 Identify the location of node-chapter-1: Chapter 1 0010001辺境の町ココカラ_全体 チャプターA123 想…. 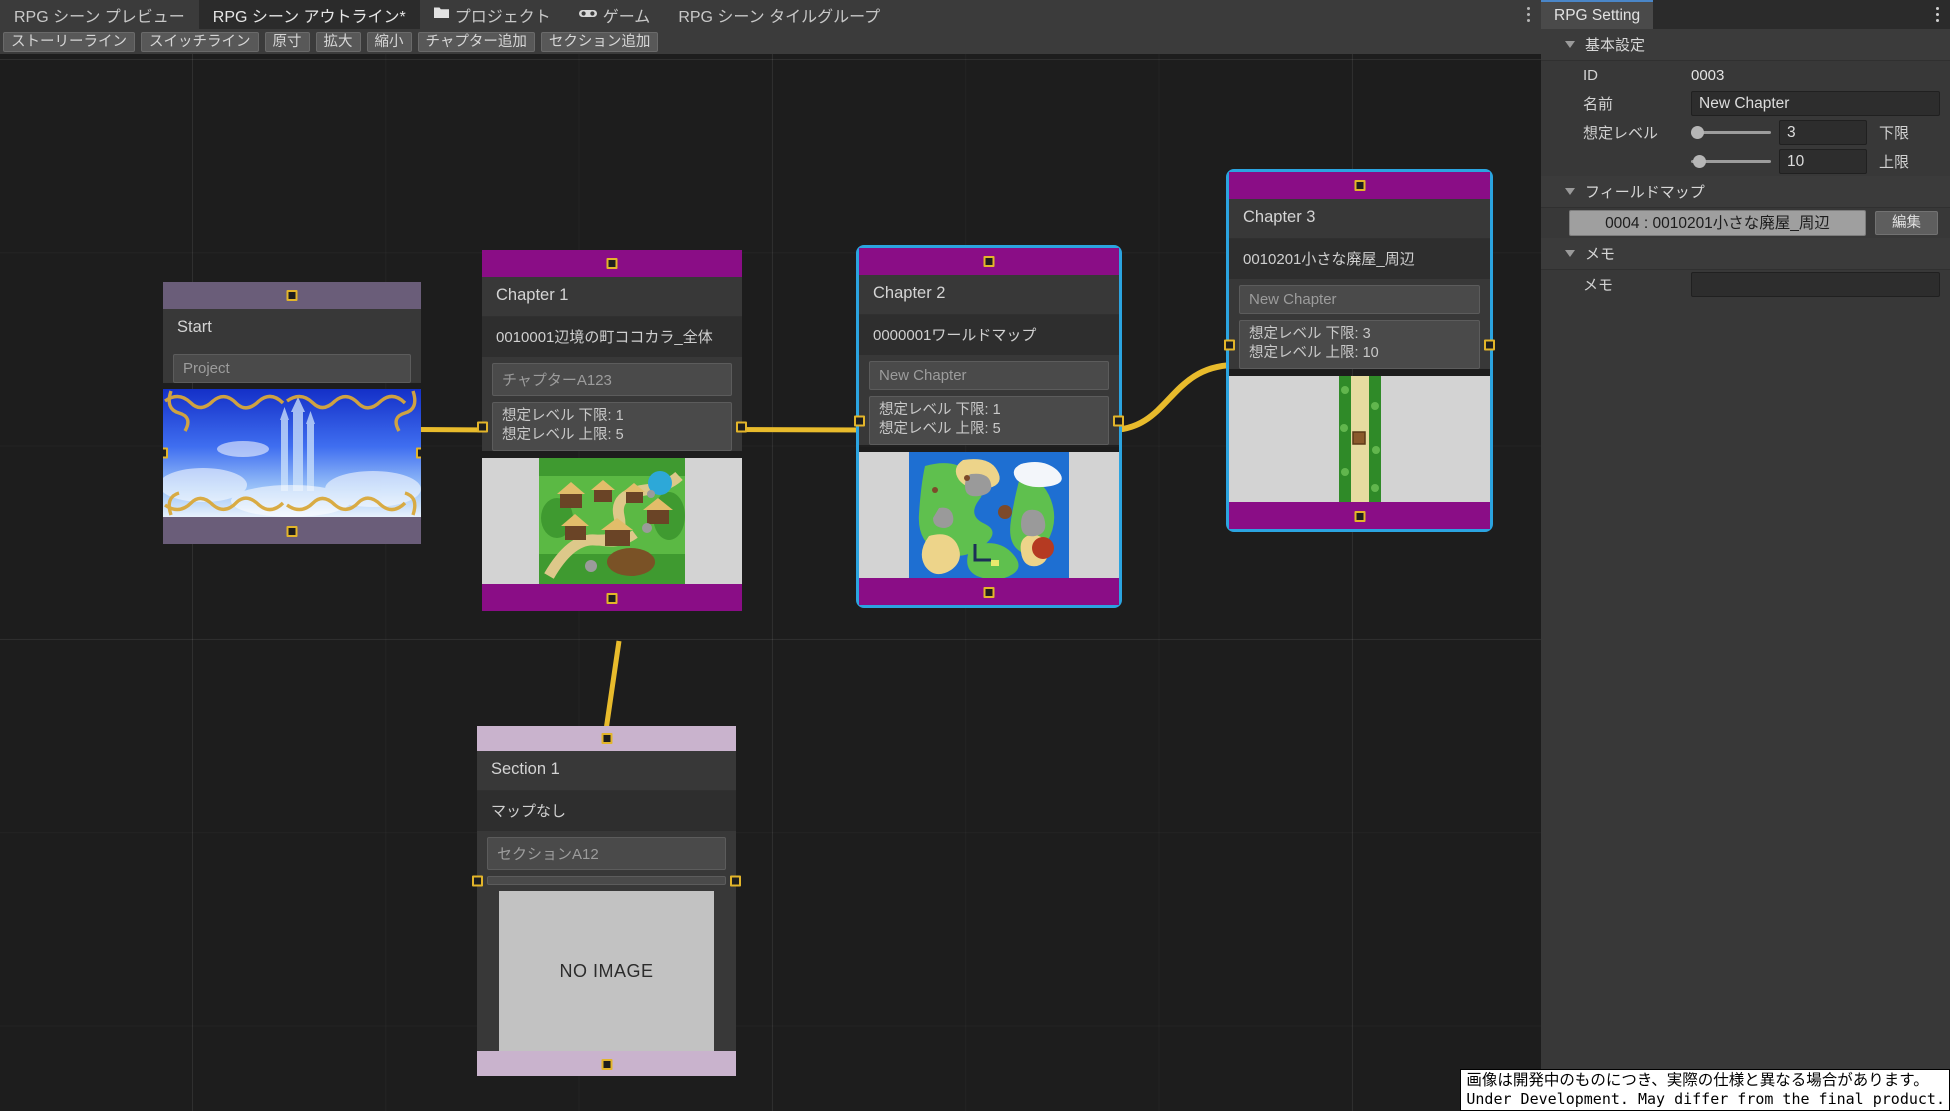
(612, 431).